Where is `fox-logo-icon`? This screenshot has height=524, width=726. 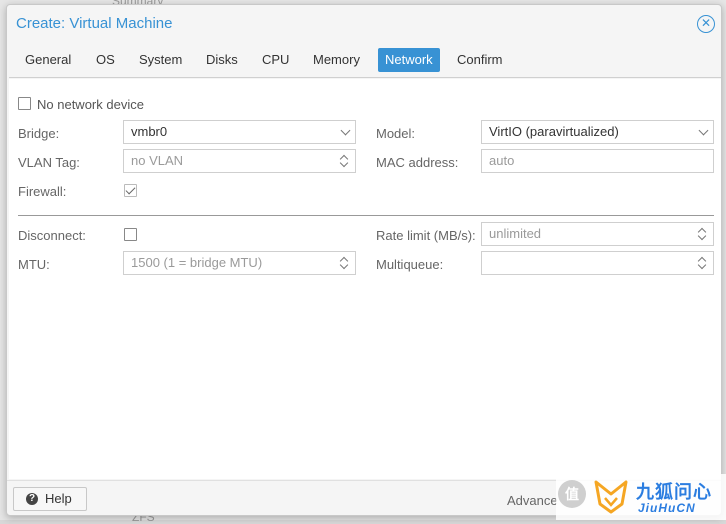 fox-logo-icon is located at coordinates (611, 497).